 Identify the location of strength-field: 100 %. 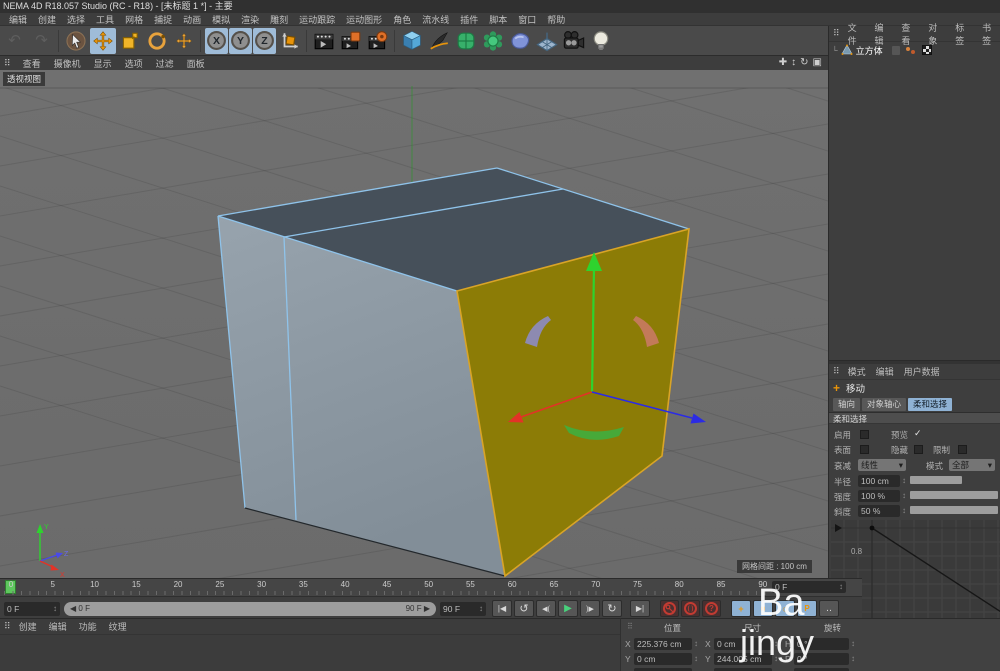
(879, 496).